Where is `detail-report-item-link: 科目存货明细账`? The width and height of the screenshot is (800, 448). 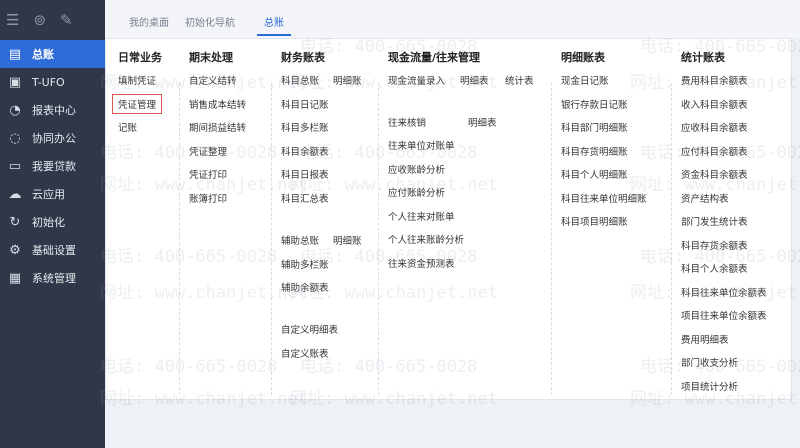 detail-report-item-link: 科目存货明细账 is located at coordinates (594, 151).